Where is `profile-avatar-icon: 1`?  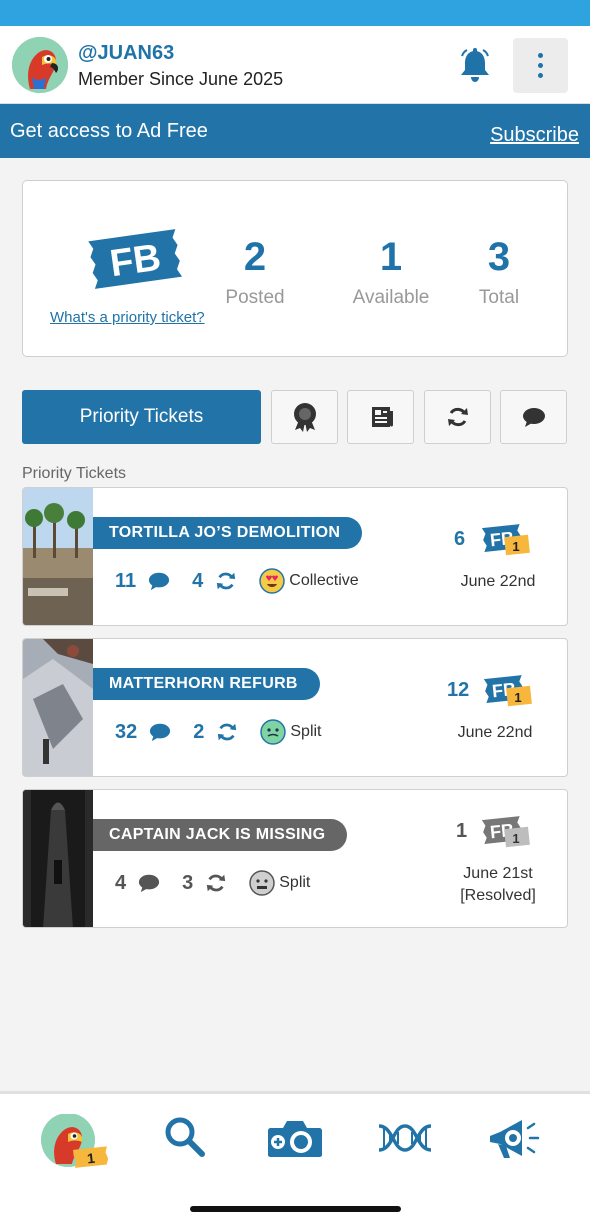
profile-avatar-icon: 1 is located at coordinates (75, 1140).